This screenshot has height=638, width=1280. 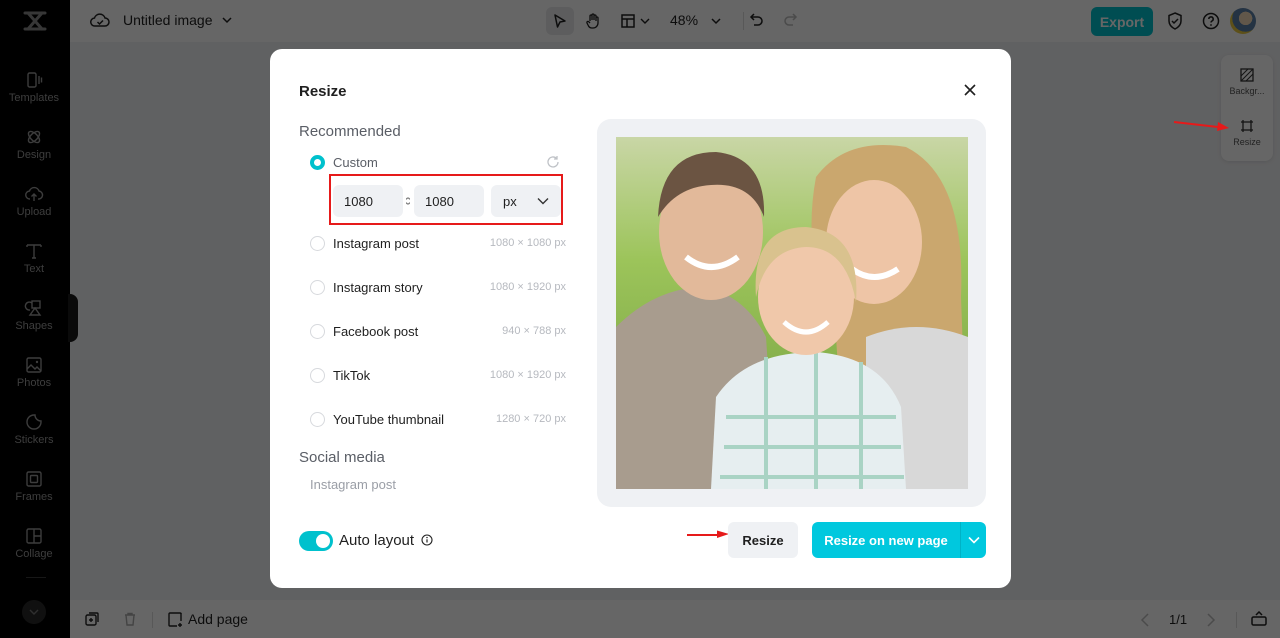 I want to click on option-size: 940 × 788 px, so click(x=534, y=331).